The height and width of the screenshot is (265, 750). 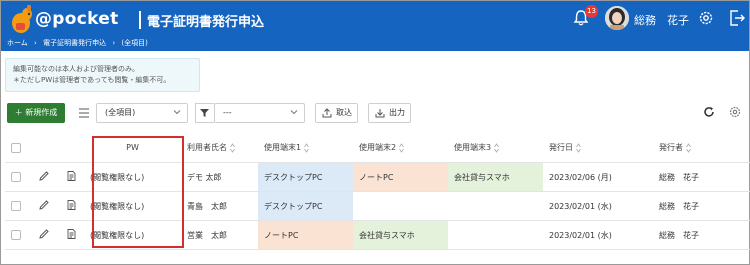 I want to click on import-button: 取込, so click(x=336, y=113).